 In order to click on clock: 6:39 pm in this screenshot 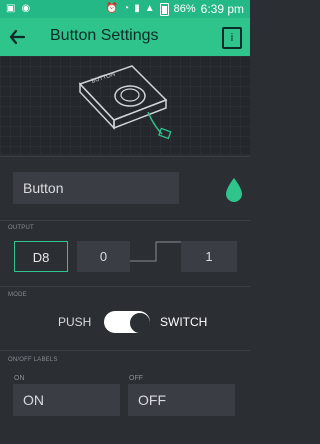, I will do `click(222, 9)`.